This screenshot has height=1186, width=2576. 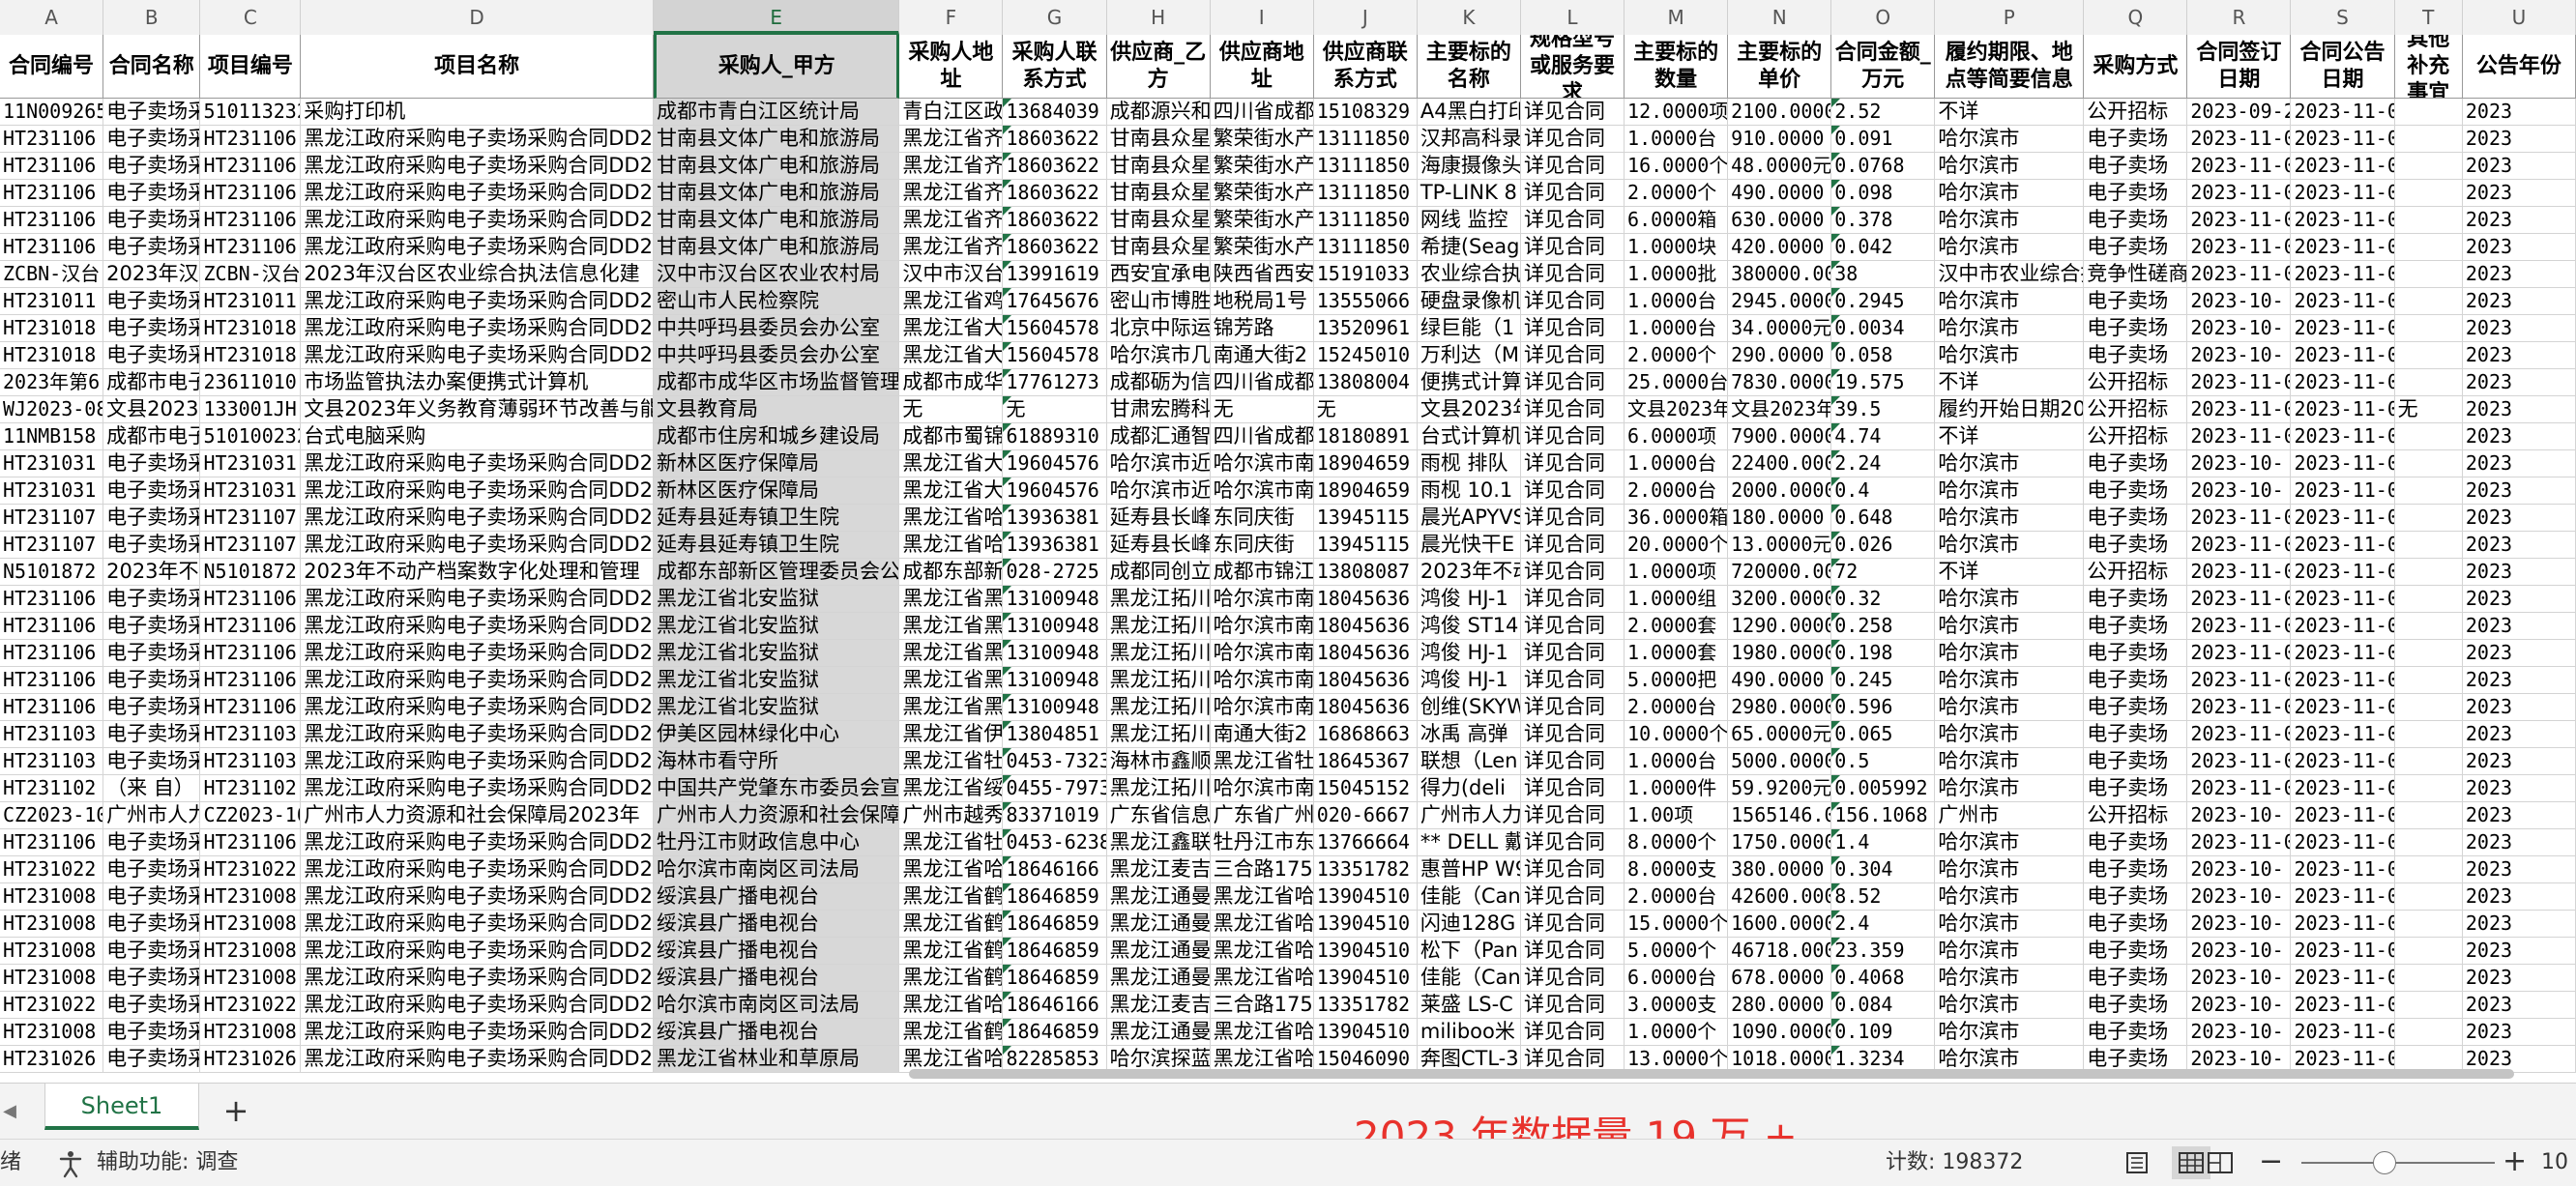 I want to click on table-cell: 19604576, so click(x=1055, y=463).